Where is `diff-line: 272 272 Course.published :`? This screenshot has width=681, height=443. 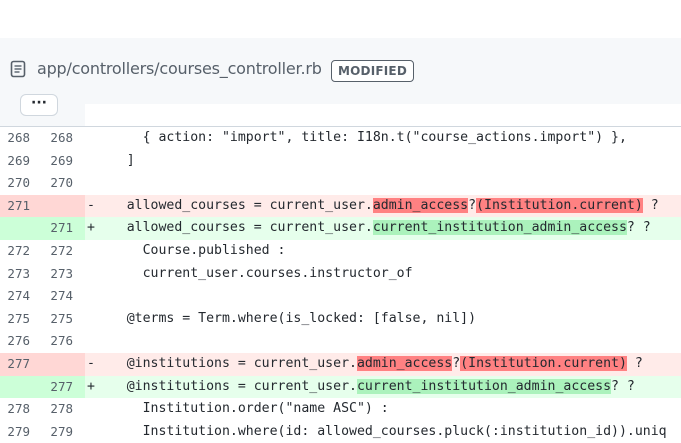
diff-line: 272 272 Course.published : is located at coordinates (340, 251).